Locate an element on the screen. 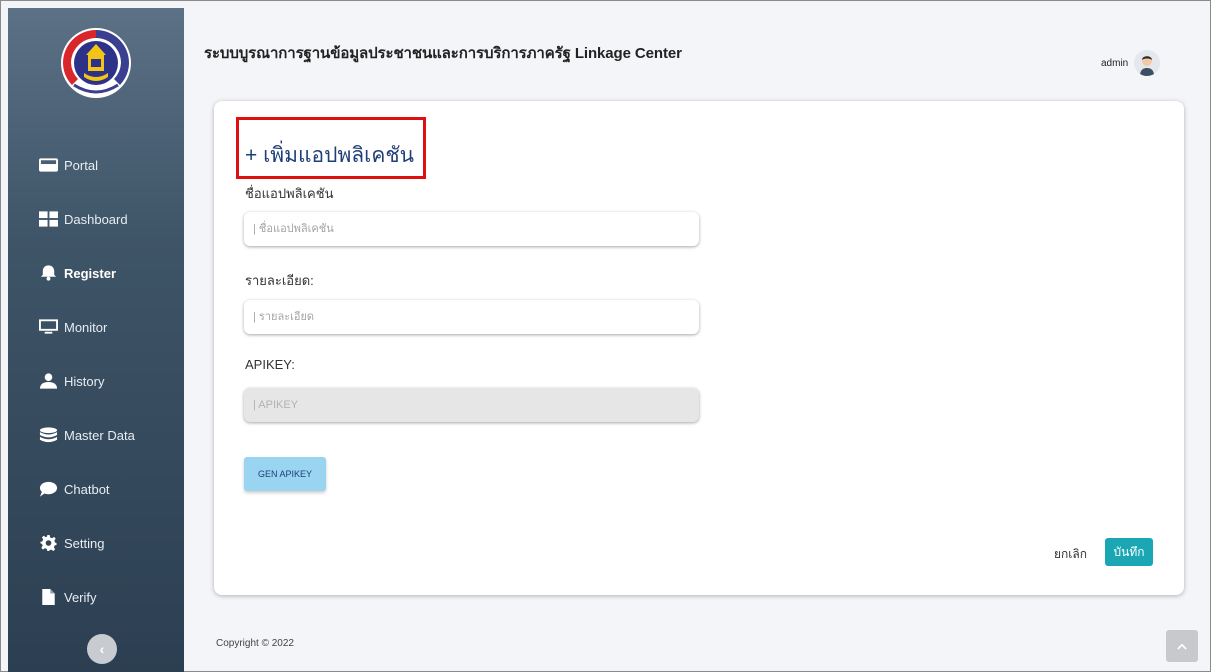 The width and height of the screenshot is (1211, 672). sidebar-item-master-data: Master Data is located at coordinates (96, 435).